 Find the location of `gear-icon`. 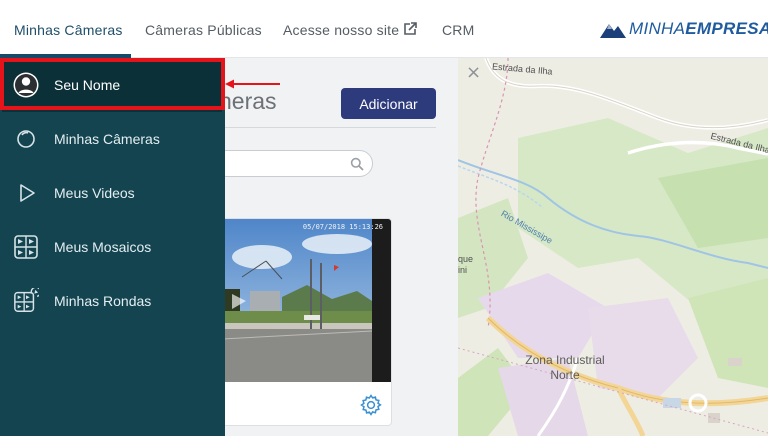

gear-icon is located at coordinates (371, 405).